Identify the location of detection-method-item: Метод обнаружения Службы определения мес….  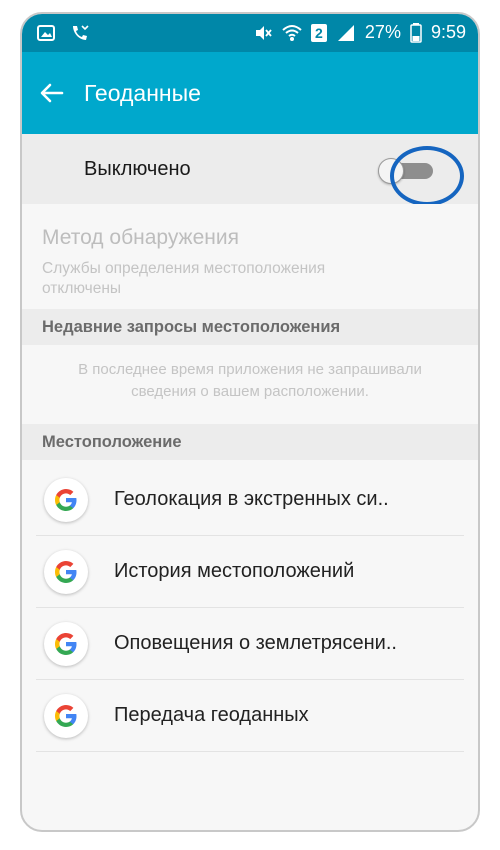
(250, 256).